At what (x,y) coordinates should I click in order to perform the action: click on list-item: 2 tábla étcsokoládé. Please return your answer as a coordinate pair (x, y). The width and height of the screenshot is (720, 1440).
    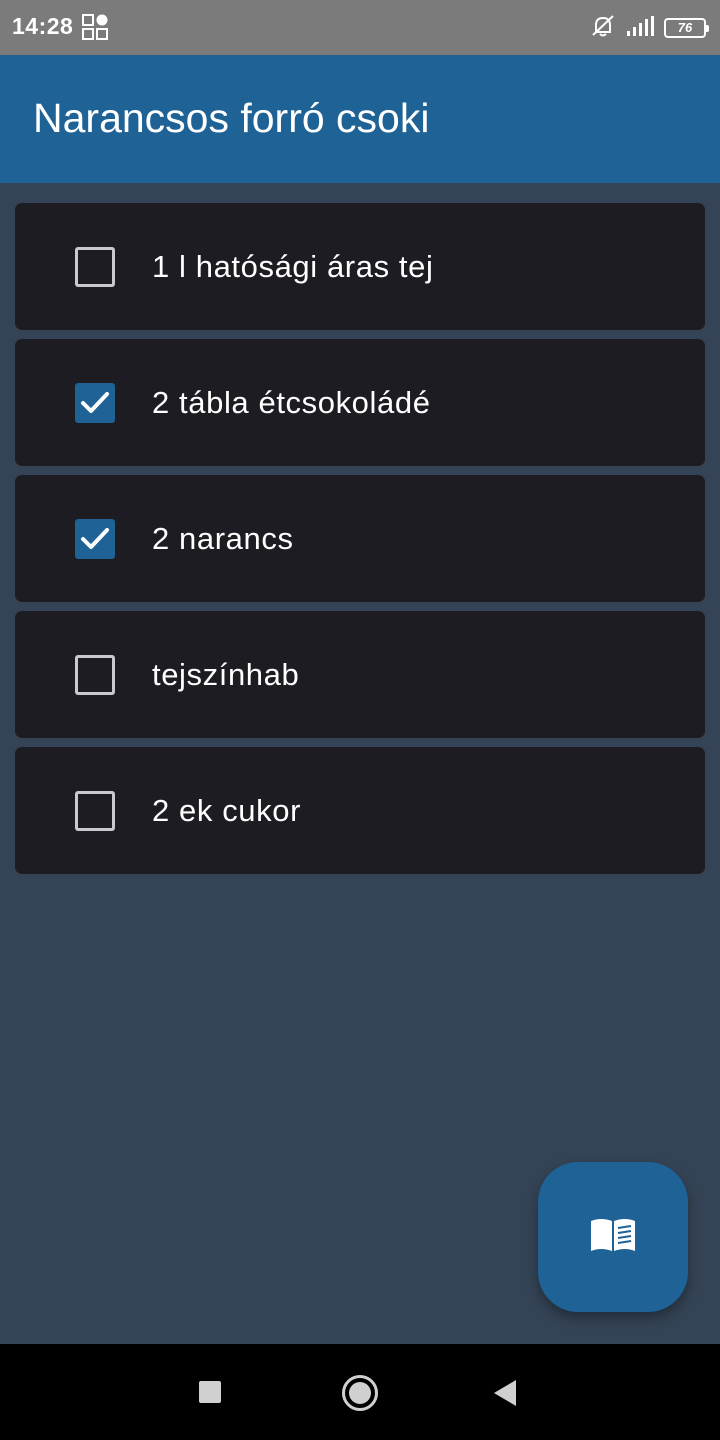
    Looking at the image, I should click on (360, 402).